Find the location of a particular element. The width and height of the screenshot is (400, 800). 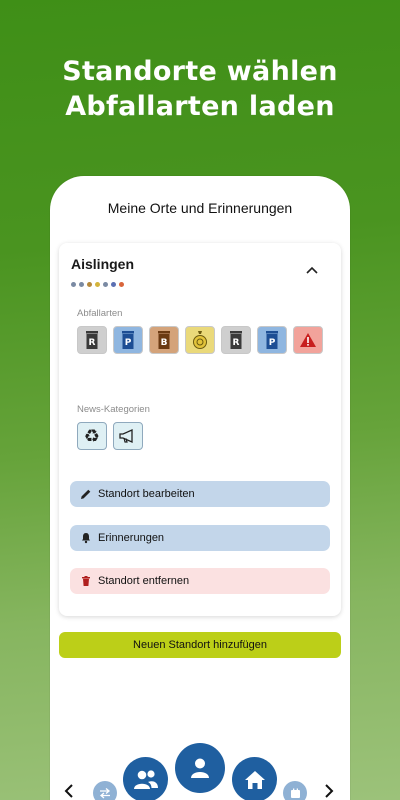

chevron-up-icon is located at coordinates (312, 270).